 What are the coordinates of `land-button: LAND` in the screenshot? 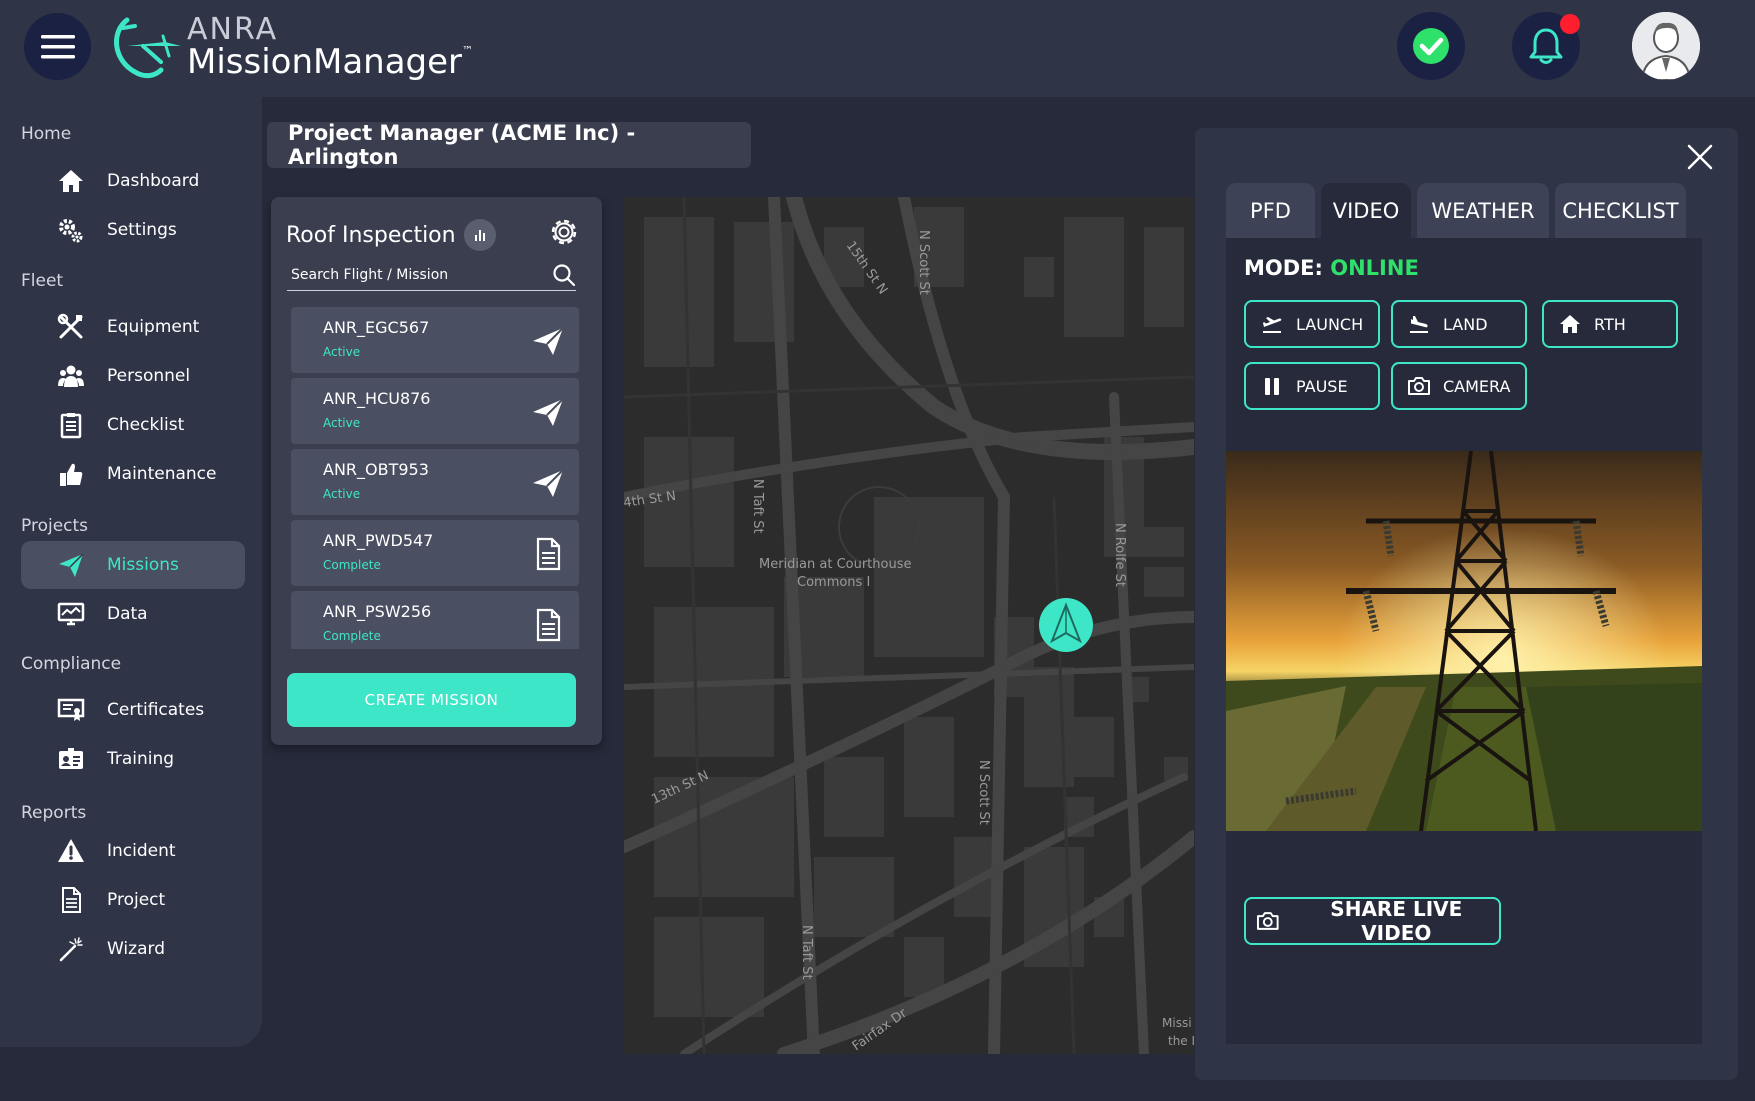 It's located at (1459, 324).